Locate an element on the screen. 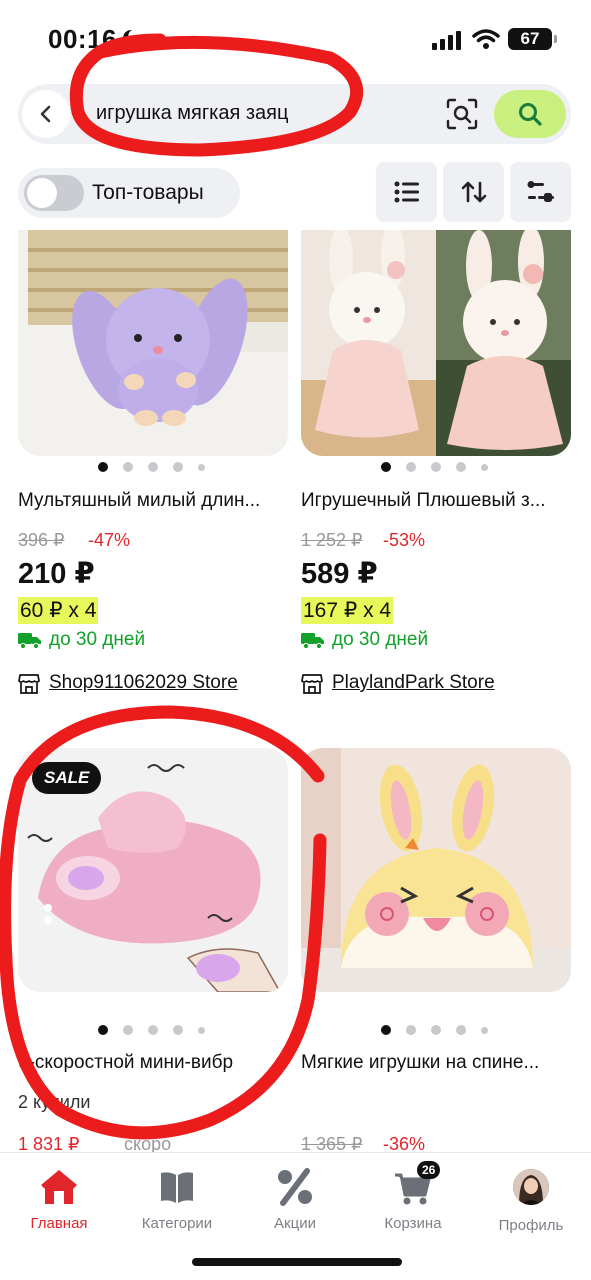  list-icon is located at coordinates (406, 192).